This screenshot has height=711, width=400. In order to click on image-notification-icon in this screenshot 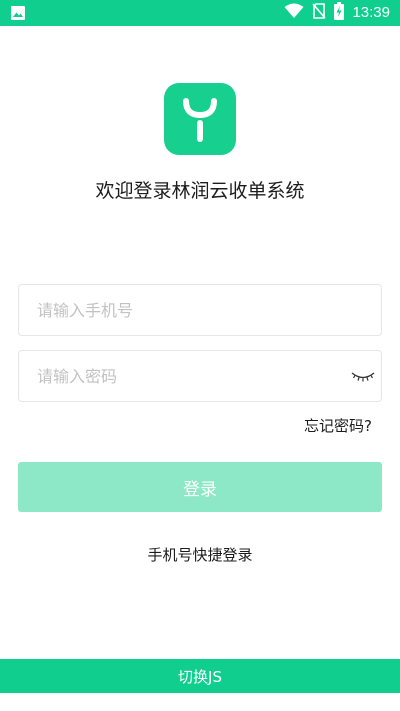, I will do `click(18, 13)`.